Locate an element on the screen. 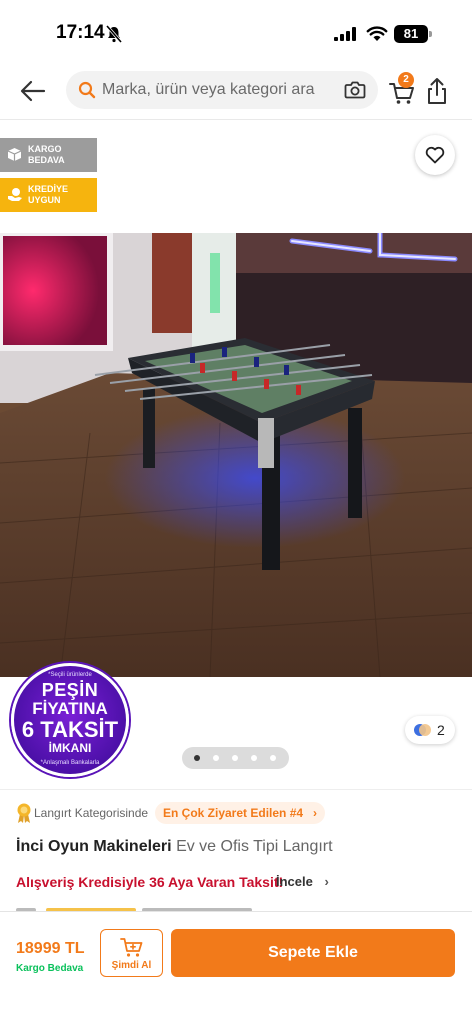 This screenshot has width=472, height=1024. camera-icon is located at coordinates (355, 90).